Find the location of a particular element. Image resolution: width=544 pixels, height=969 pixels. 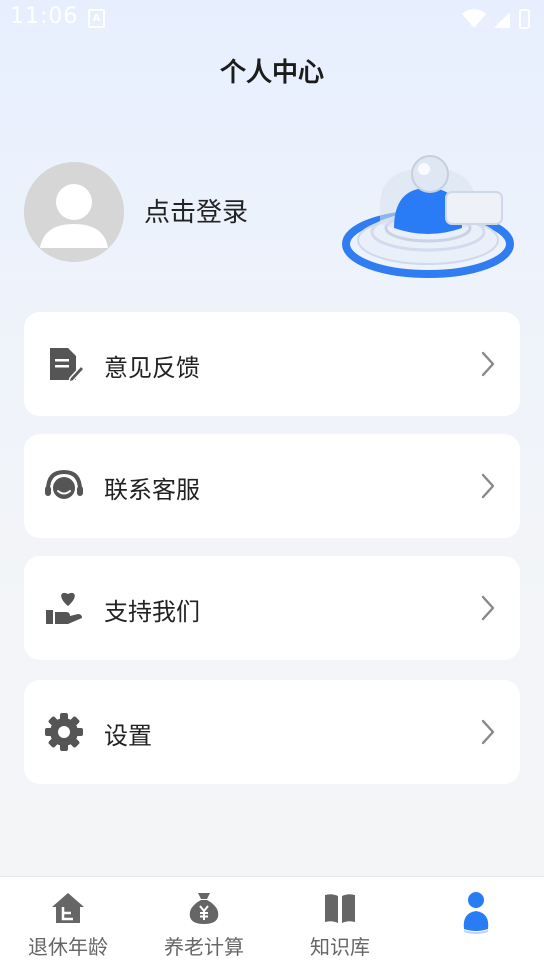

bottom-tab-bar: 退休年龄 养老计算 知识库 is located at coordinates (272, 922).